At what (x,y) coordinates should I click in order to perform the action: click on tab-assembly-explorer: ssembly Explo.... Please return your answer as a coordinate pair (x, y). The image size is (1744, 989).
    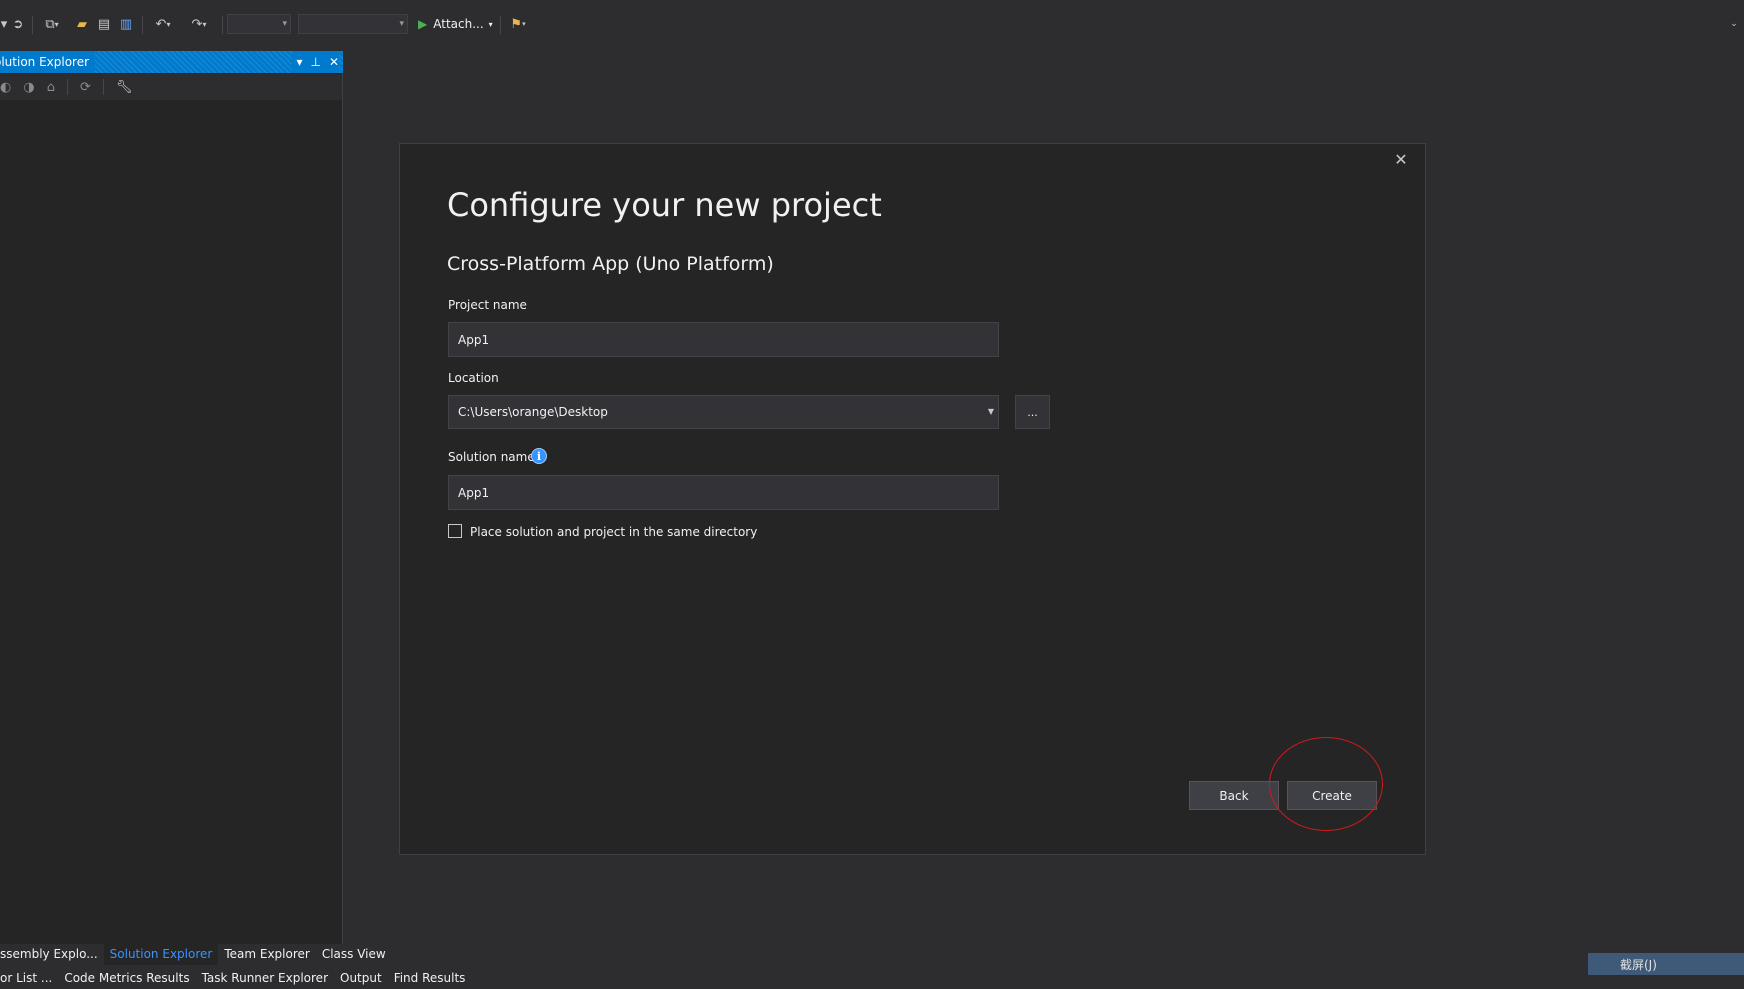
    Looking at the image, I should click on (52, 954).